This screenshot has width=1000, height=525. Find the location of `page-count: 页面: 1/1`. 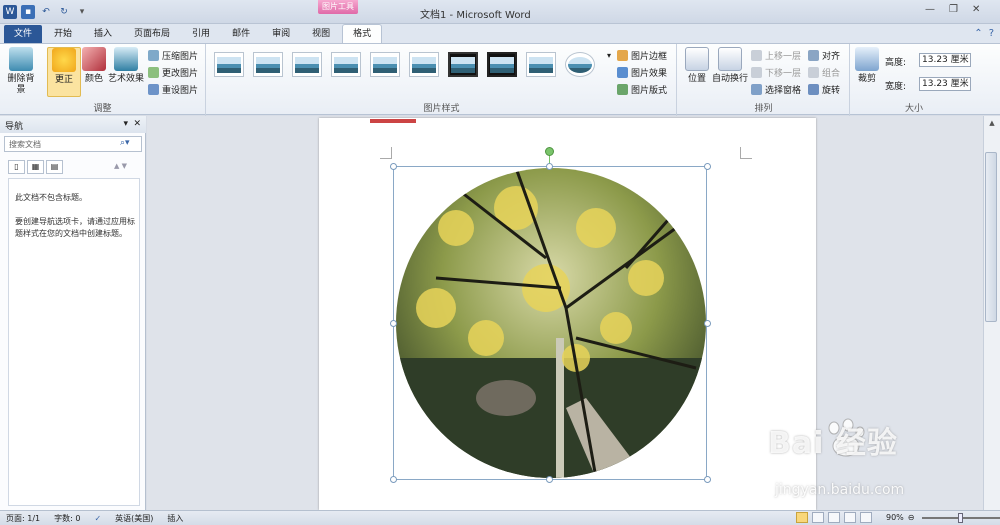

page-count: 页面: 1/1 is located at coordinates (23, 518).